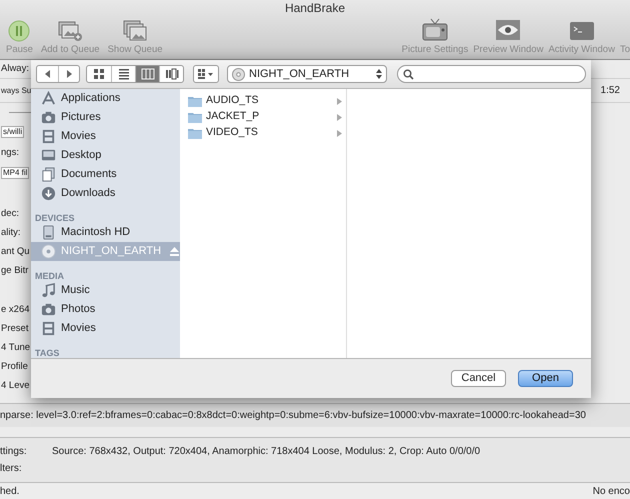 The width and height of the screenshot is (630, 499). Describe the element at coordinates (48, 155) in the screenshot. I see `desktop-icon` at that location.